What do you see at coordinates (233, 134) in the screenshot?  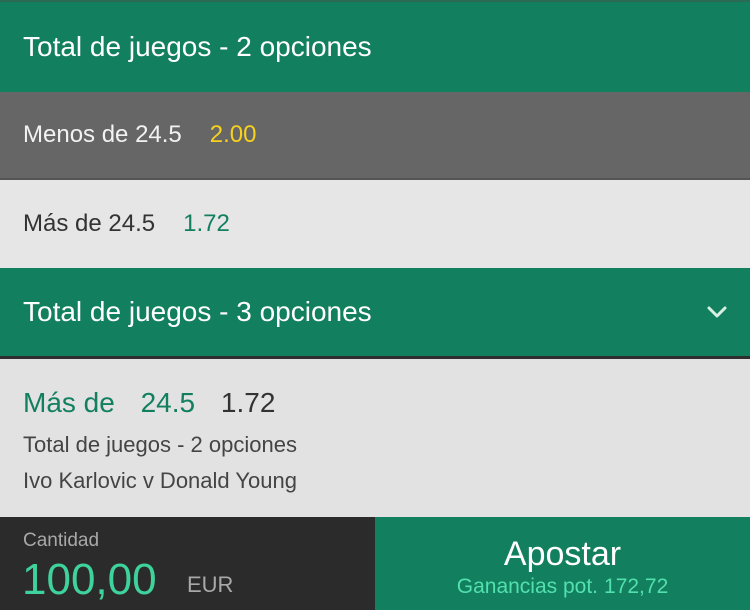 I see `option-odds: 2.00` at bounding box center [233, 134].